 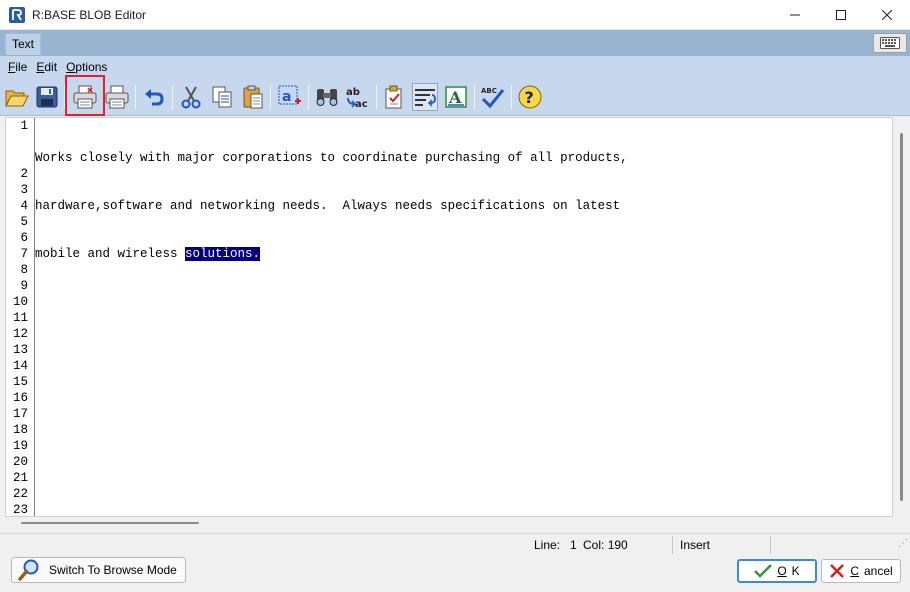 I want to click on line-number: 19, so click(x=20, y=446).